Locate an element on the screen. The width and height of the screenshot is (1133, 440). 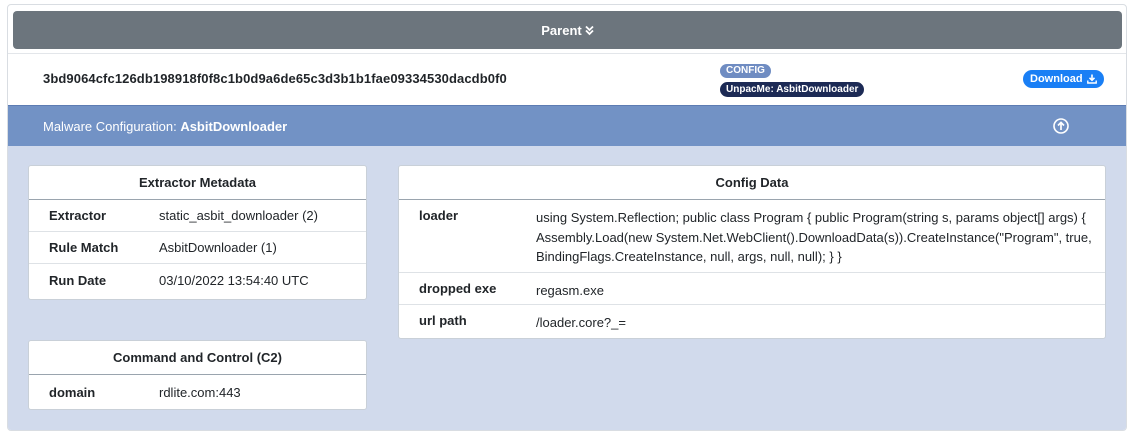
download-icon is located at coordinates (1091, 79).